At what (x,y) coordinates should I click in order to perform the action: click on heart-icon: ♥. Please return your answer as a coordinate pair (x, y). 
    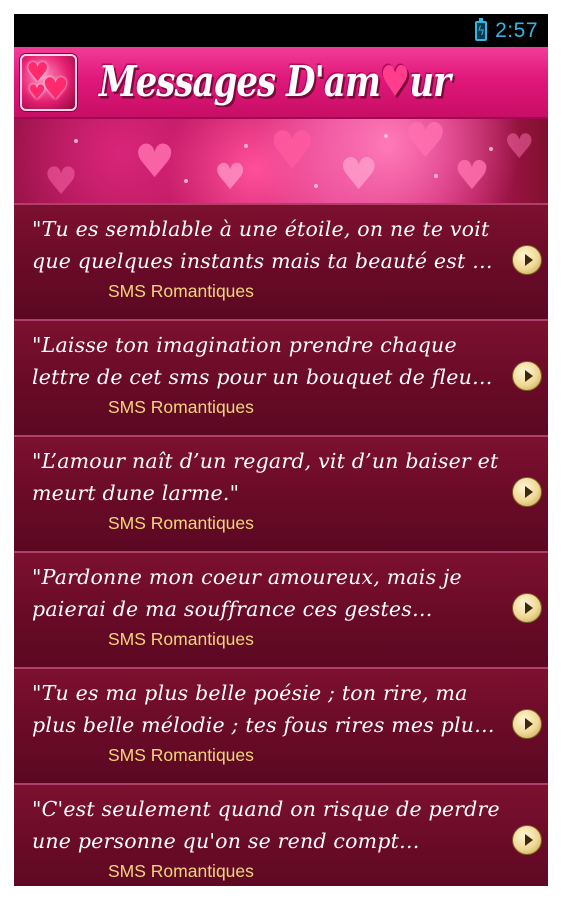
    Looking at the image, I should click on (395, 82).